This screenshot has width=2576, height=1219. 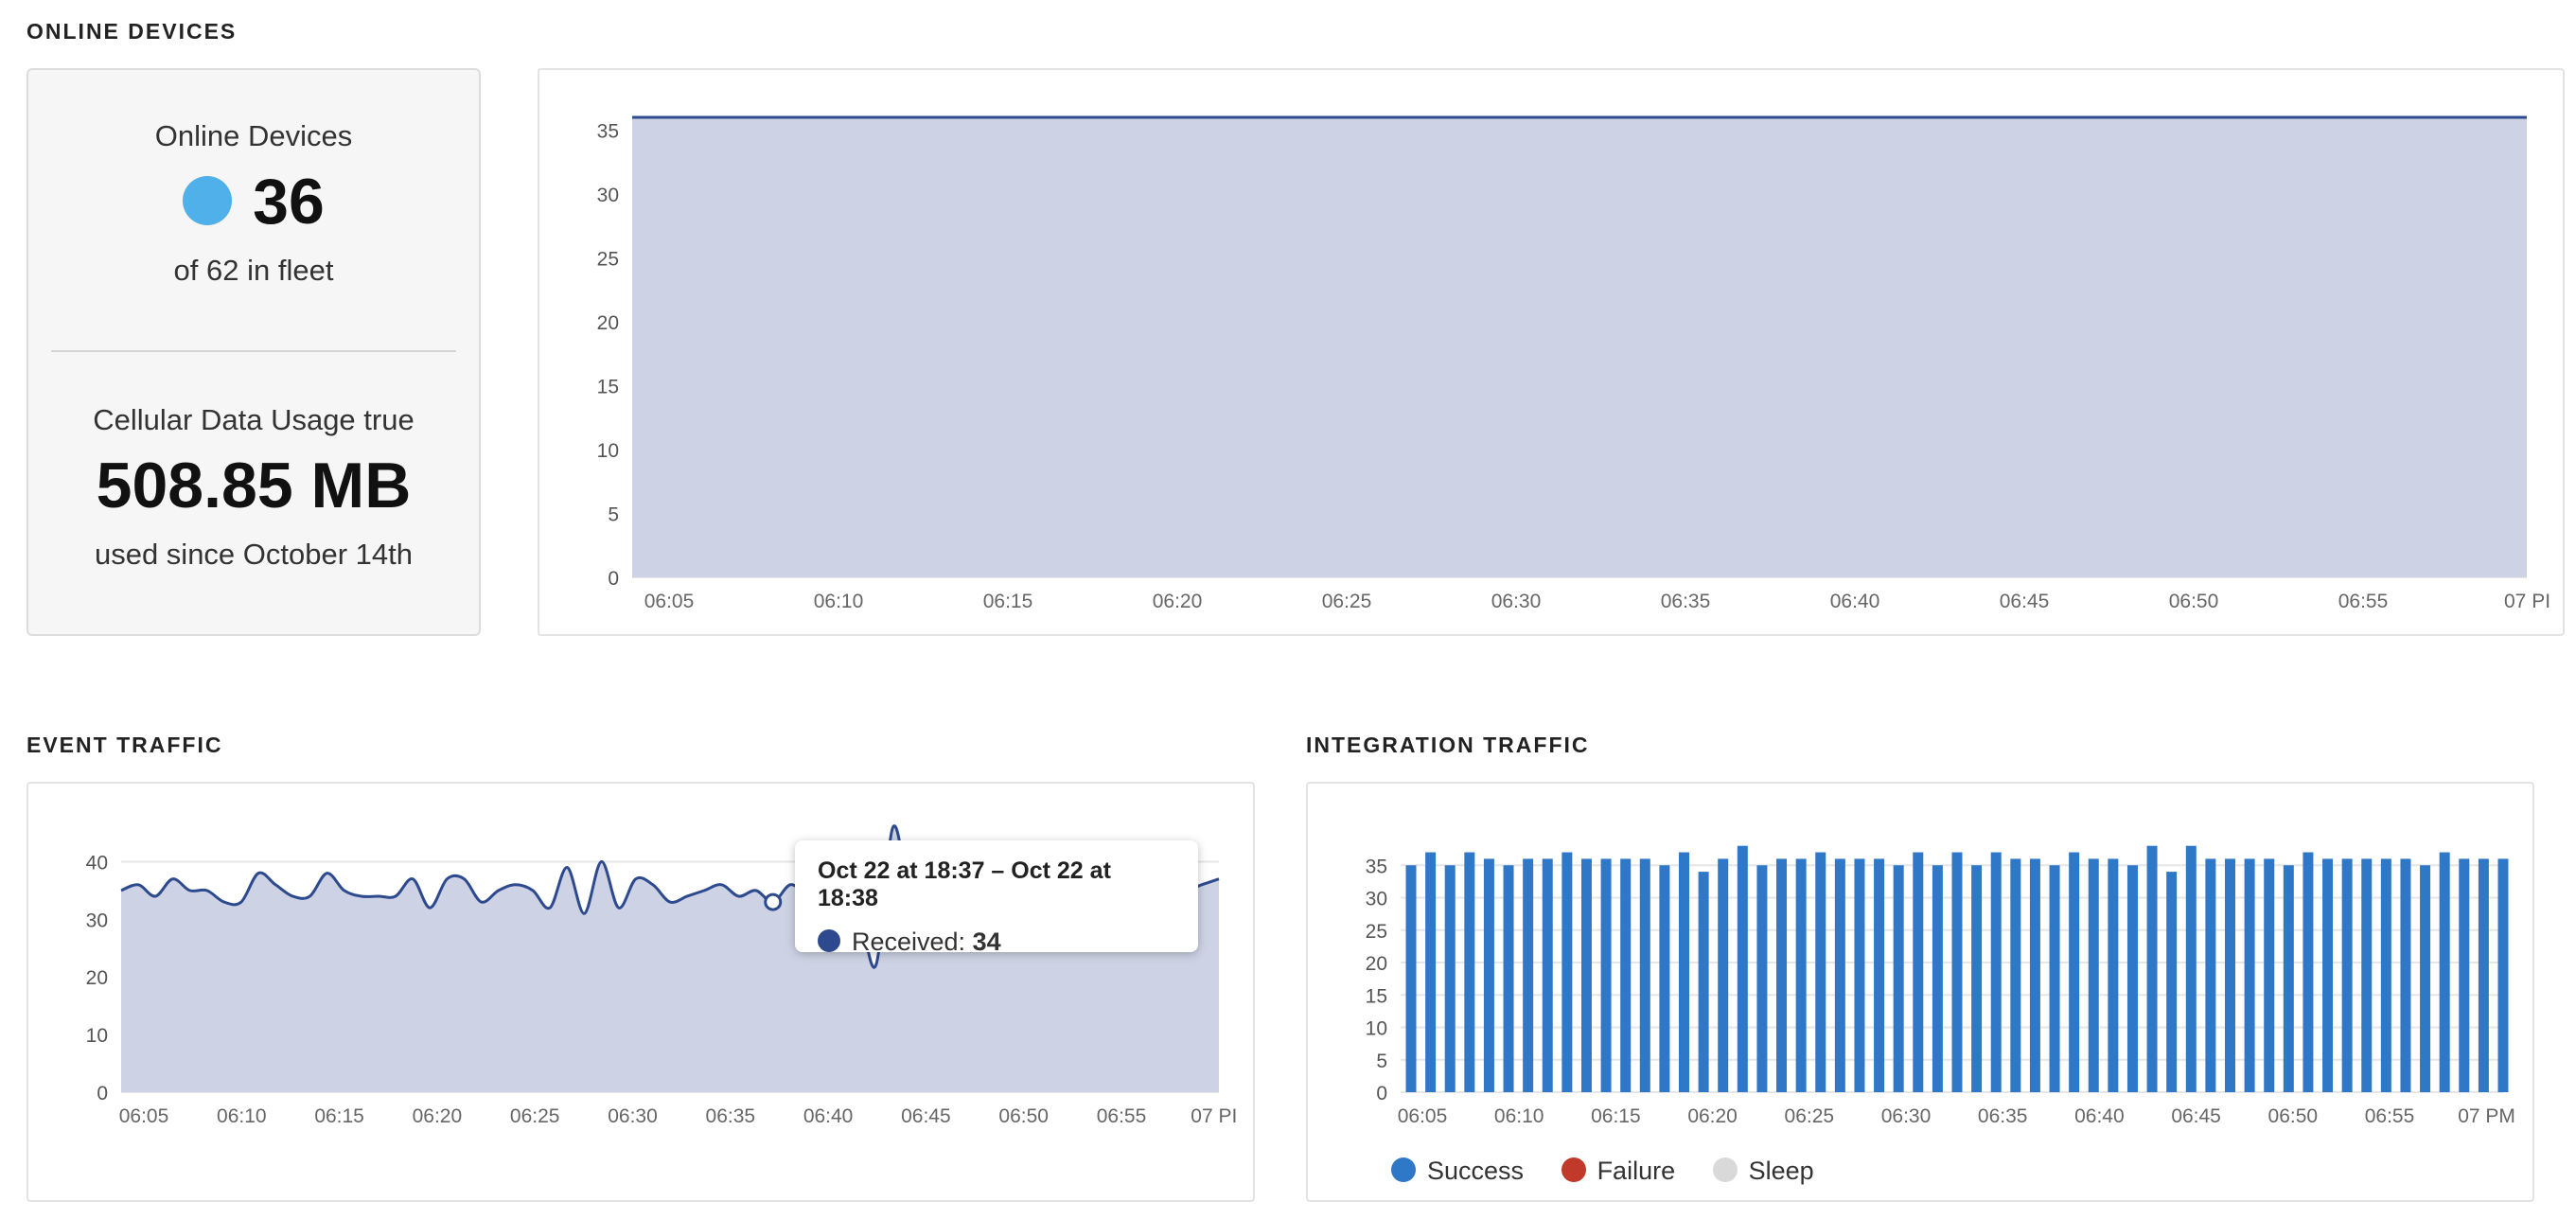 What do you see at coordinates (1636, 1171) in the screenshot?
I see `legend-label: Failure` at bounding box center [1636, 1171].